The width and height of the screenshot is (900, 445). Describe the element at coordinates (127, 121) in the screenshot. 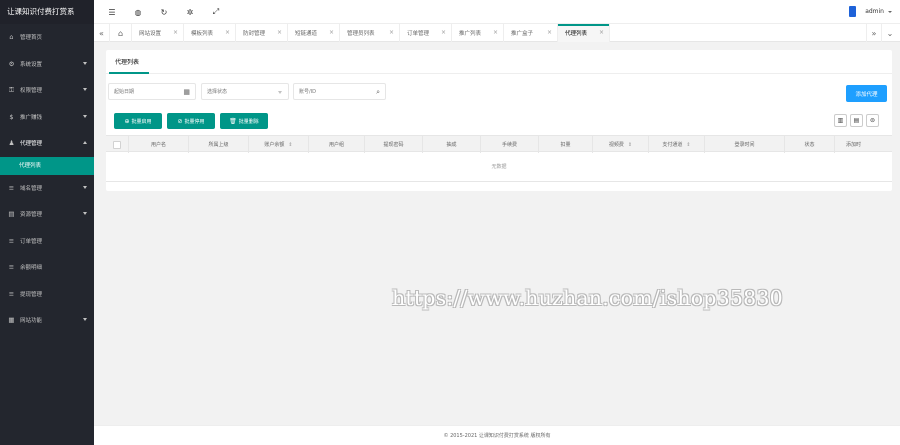

I see `plus-circle-icon: ⊕` at that location.